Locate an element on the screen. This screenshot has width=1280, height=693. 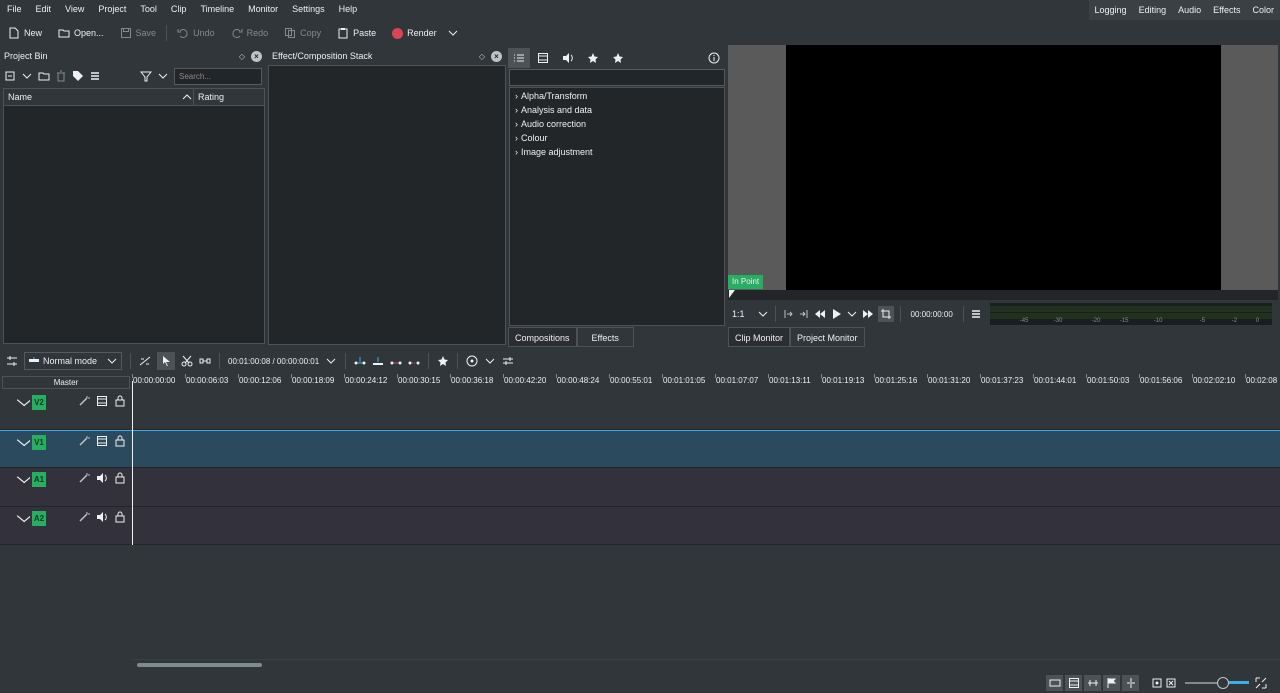
track-v1: V1 is located at coordinates (640, 449).